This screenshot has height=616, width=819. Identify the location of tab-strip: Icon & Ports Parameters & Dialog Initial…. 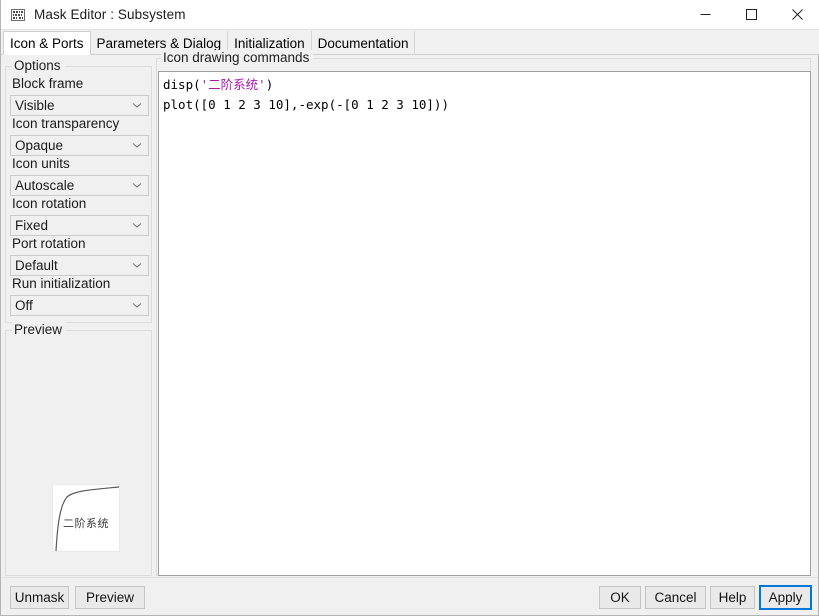
(410, 42).